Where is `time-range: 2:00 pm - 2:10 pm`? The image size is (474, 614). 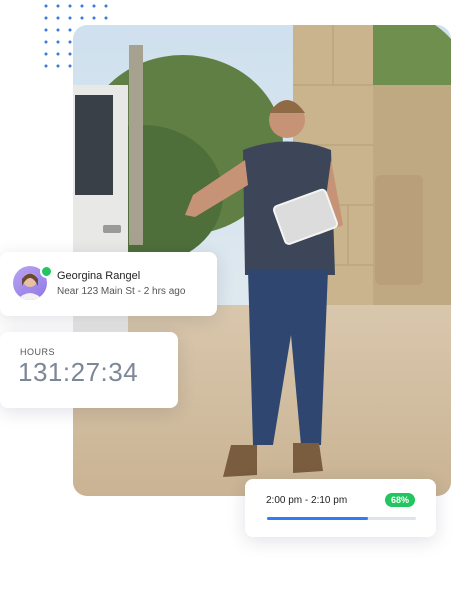
time-range: 2:00 pm - 2:10 pm is located at coordinates (307, 500).